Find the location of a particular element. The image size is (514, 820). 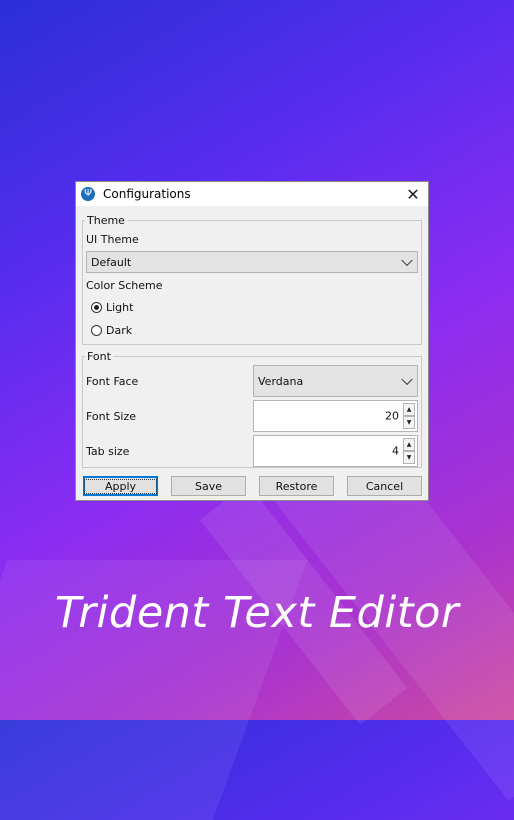

brand-title: Trident Text Editor is located at coordinates (257, 613).